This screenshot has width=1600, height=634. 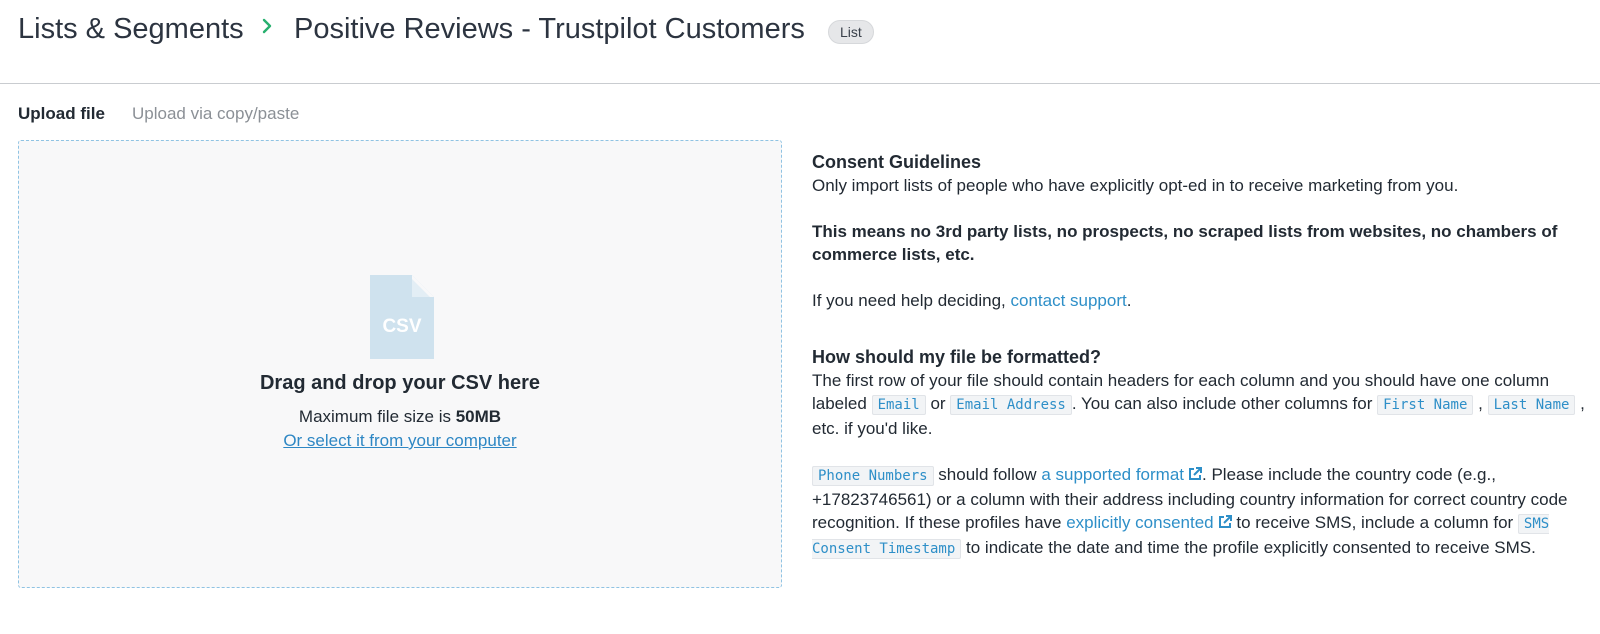 What do you see at coordinates (1129, 300) in the screenshot?
I see `consent-help-suffix: .` at bounding box center [1129, 300].